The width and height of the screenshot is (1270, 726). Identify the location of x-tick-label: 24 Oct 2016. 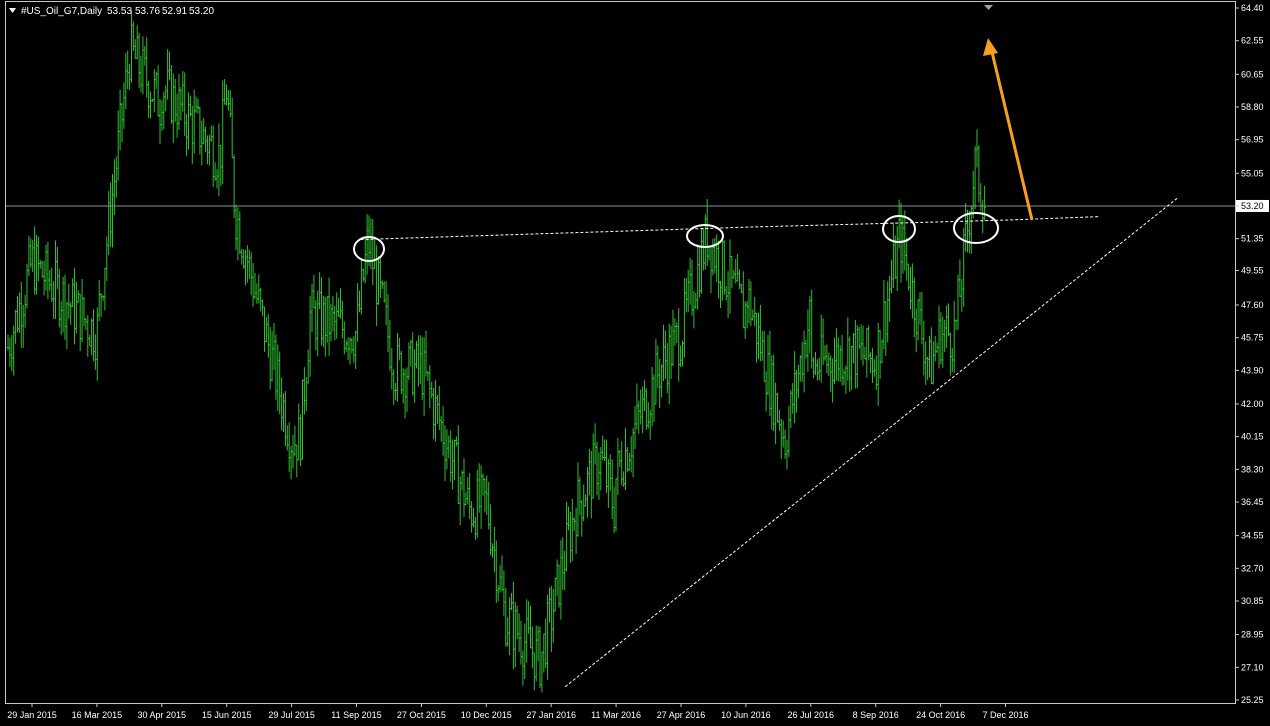
(940, 715).